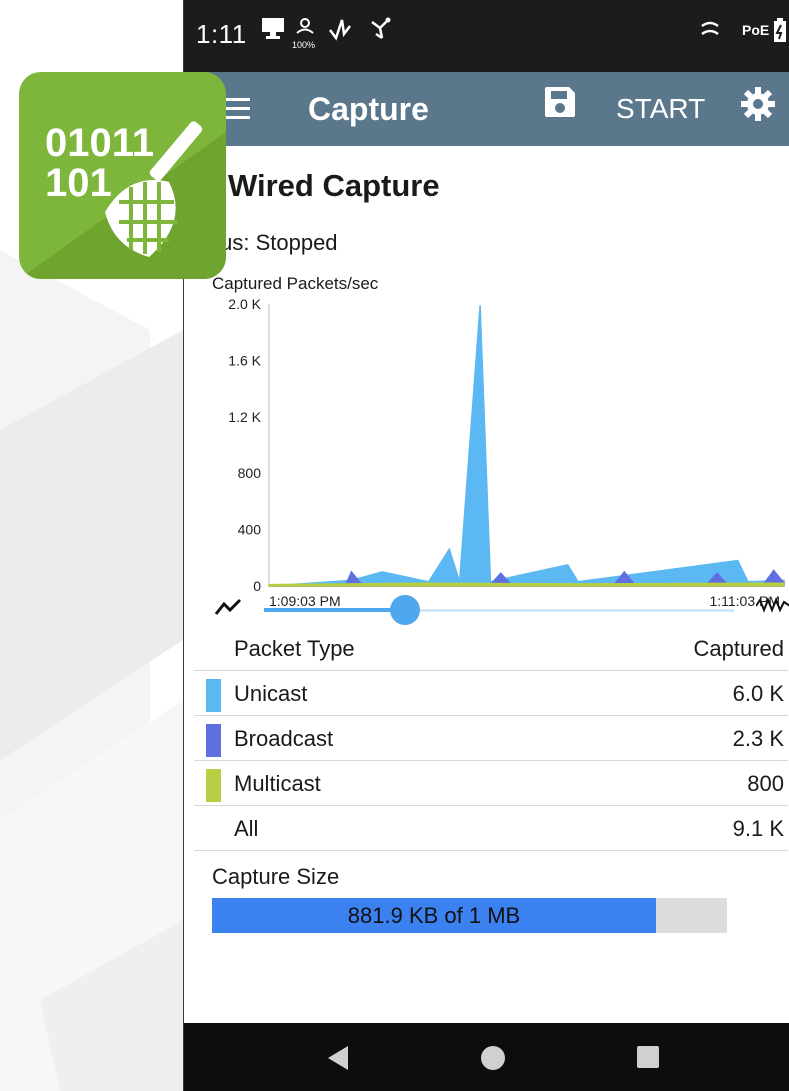  I want to click on nav-bar, so click(486, 1057).